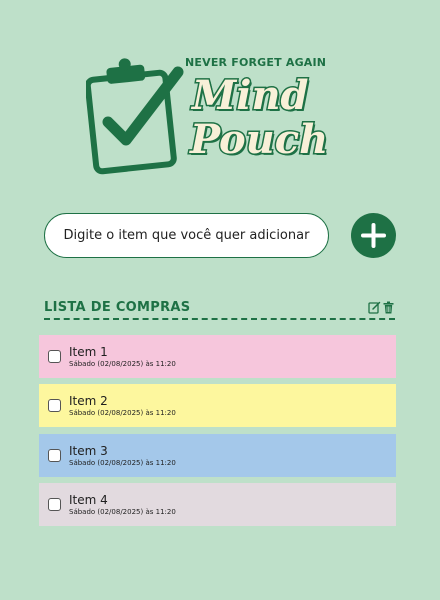 The width and height of the screenshot is (440, 600). I want to click on logo: NEVER FORGET AGAIN Mind Pouch, so click(221, 116).